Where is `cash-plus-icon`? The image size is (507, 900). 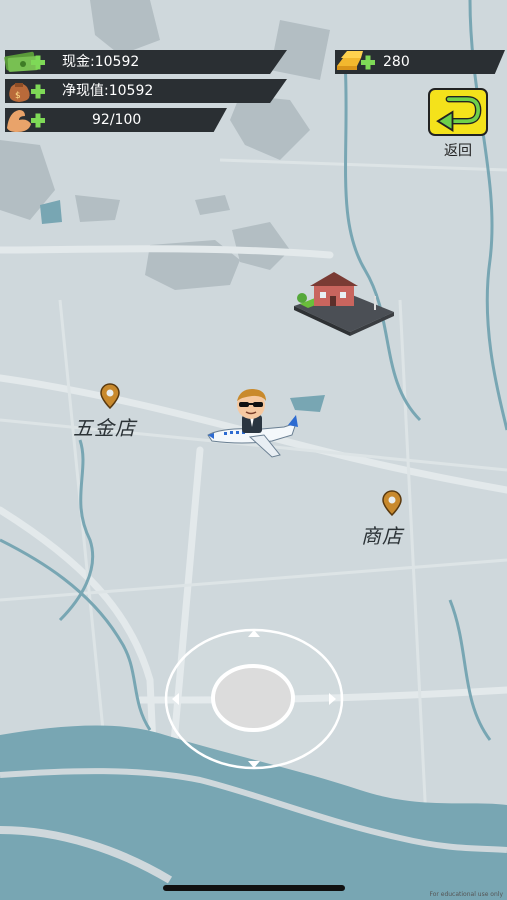 cash-plus-icon is located at coordinates (25, 61).